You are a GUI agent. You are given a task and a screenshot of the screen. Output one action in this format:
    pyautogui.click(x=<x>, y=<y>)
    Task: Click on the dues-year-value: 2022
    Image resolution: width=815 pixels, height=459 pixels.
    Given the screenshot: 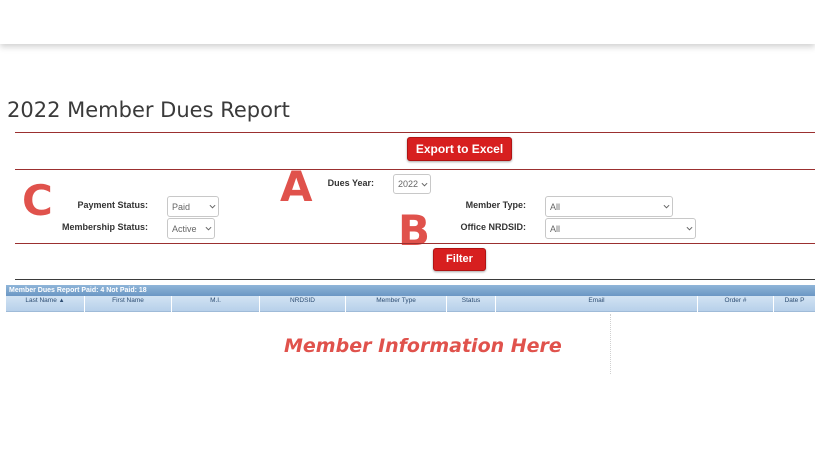 What is the action you would take?
    pyautogui.click(x=408, y=184)
    